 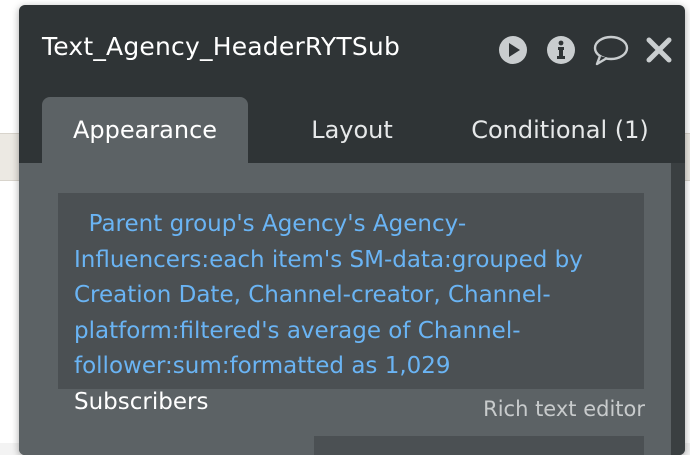 I want to click on info-circle-icon, so click(x=561, y=50).